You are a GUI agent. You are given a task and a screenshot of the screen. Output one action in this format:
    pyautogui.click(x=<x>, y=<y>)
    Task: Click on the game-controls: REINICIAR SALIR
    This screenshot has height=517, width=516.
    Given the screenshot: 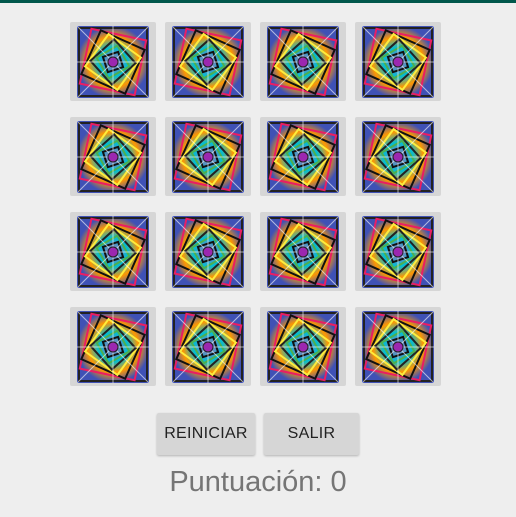 What is the action you would take?
    pyautogui.click(x=258, y=434)
    